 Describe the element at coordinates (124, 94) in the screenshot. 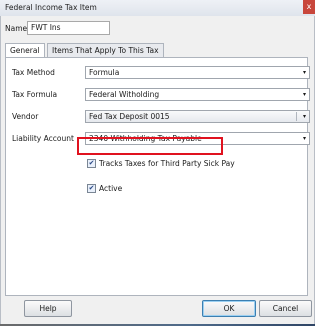

I see `tax-formula-value: Federal Witholding` at that location.